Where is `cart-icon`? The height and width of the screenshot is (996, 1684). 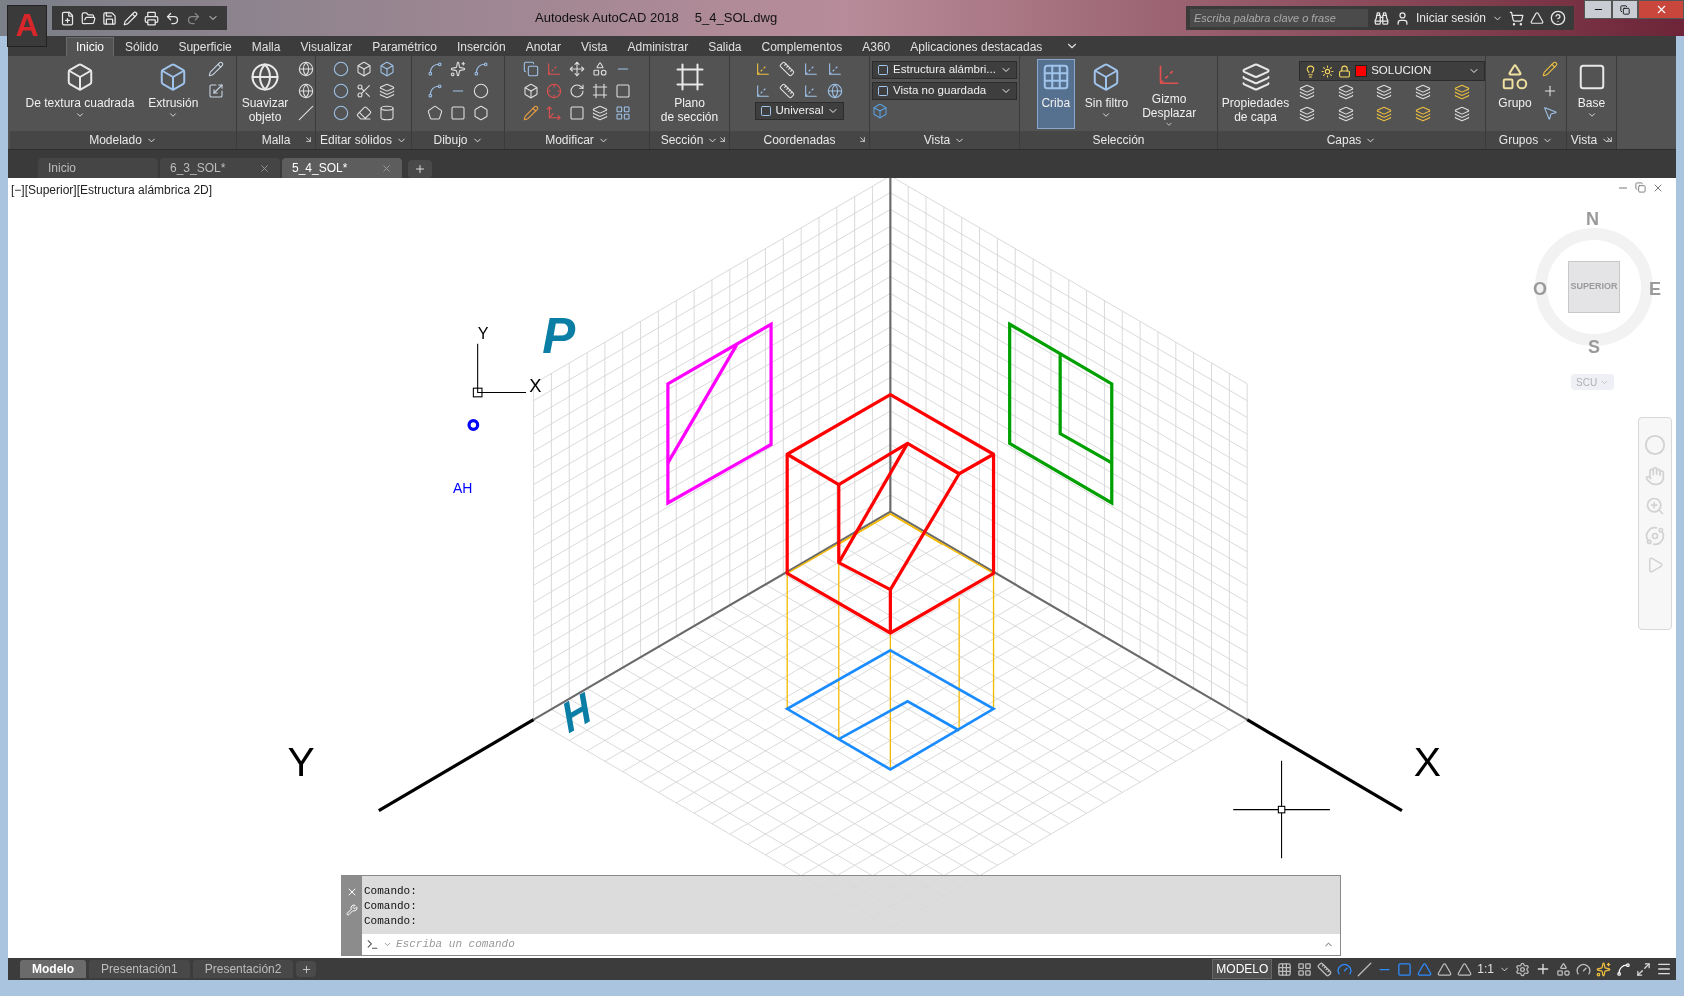 cart-icon is located at coordinates (1516, 18).